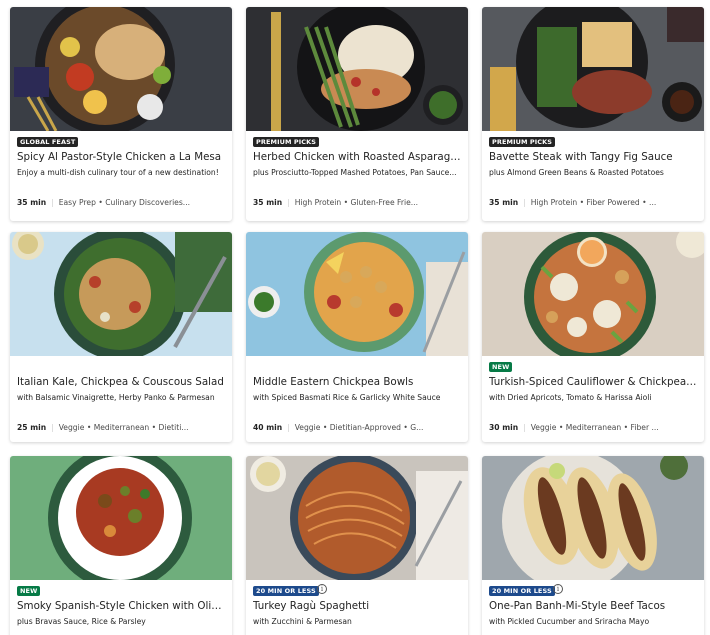 The image size is (710, 635). I want to click on recipe-title: Spicy Al Pastor-Style Chicken a La Mesa, so click(121, 157).